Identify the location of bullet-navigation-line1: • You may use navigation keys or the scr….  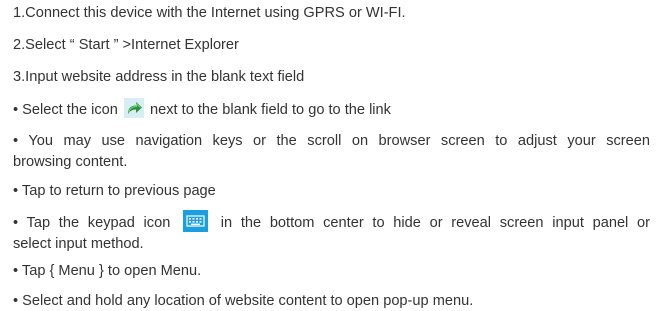
(331, 141).